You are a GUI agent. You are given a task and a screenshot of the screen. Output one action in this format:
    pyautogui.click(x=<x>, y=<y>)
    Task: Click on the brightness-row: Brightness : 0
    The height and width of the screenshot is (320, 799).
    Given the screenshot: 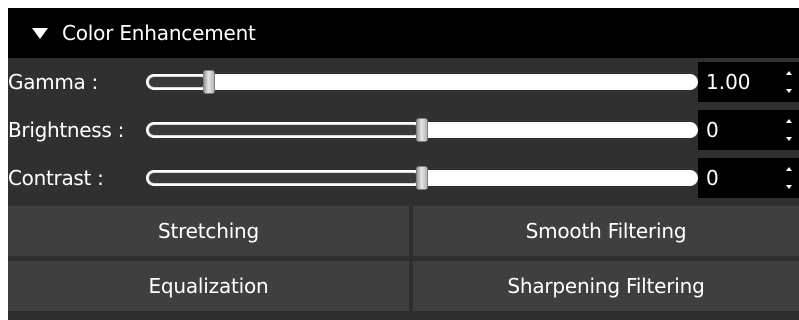 What is the action you would take?
    pyautogui.click(x=403, y=130)
    